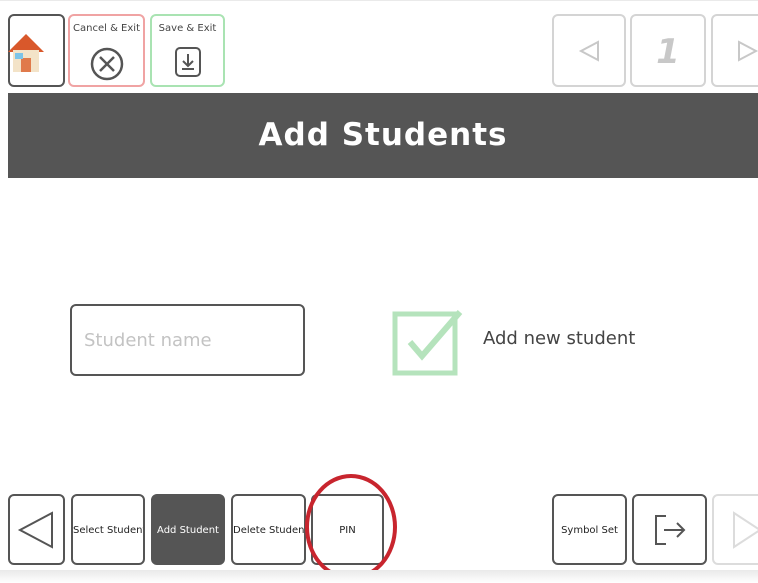 Image resolution: width=758 pixels, height=583 pixels. I want to click on checkbox-check-icon, so click(428, 340).